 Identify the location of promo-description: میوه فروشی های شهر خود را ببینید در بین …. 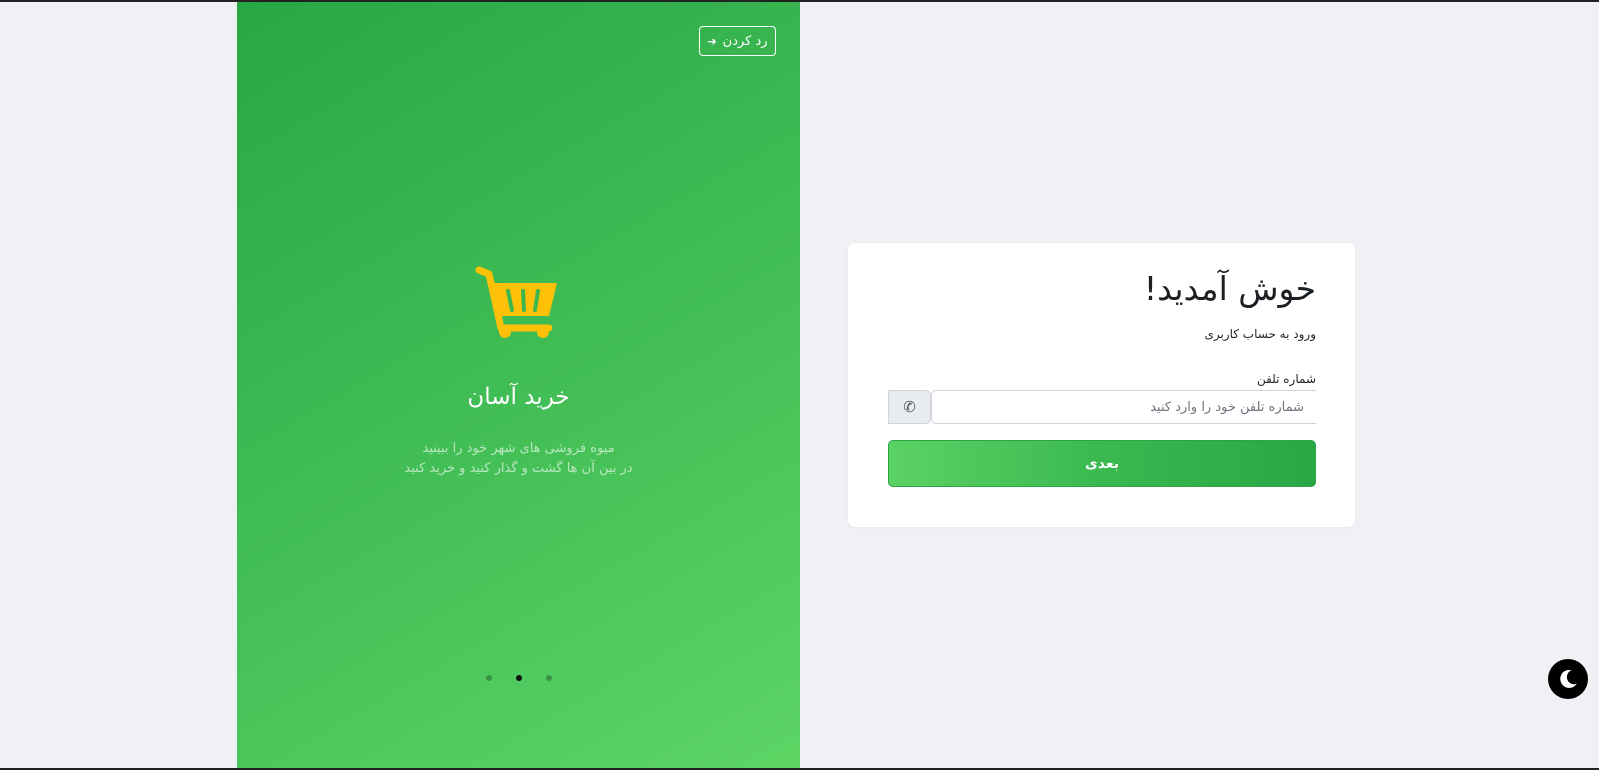
(518, 459).